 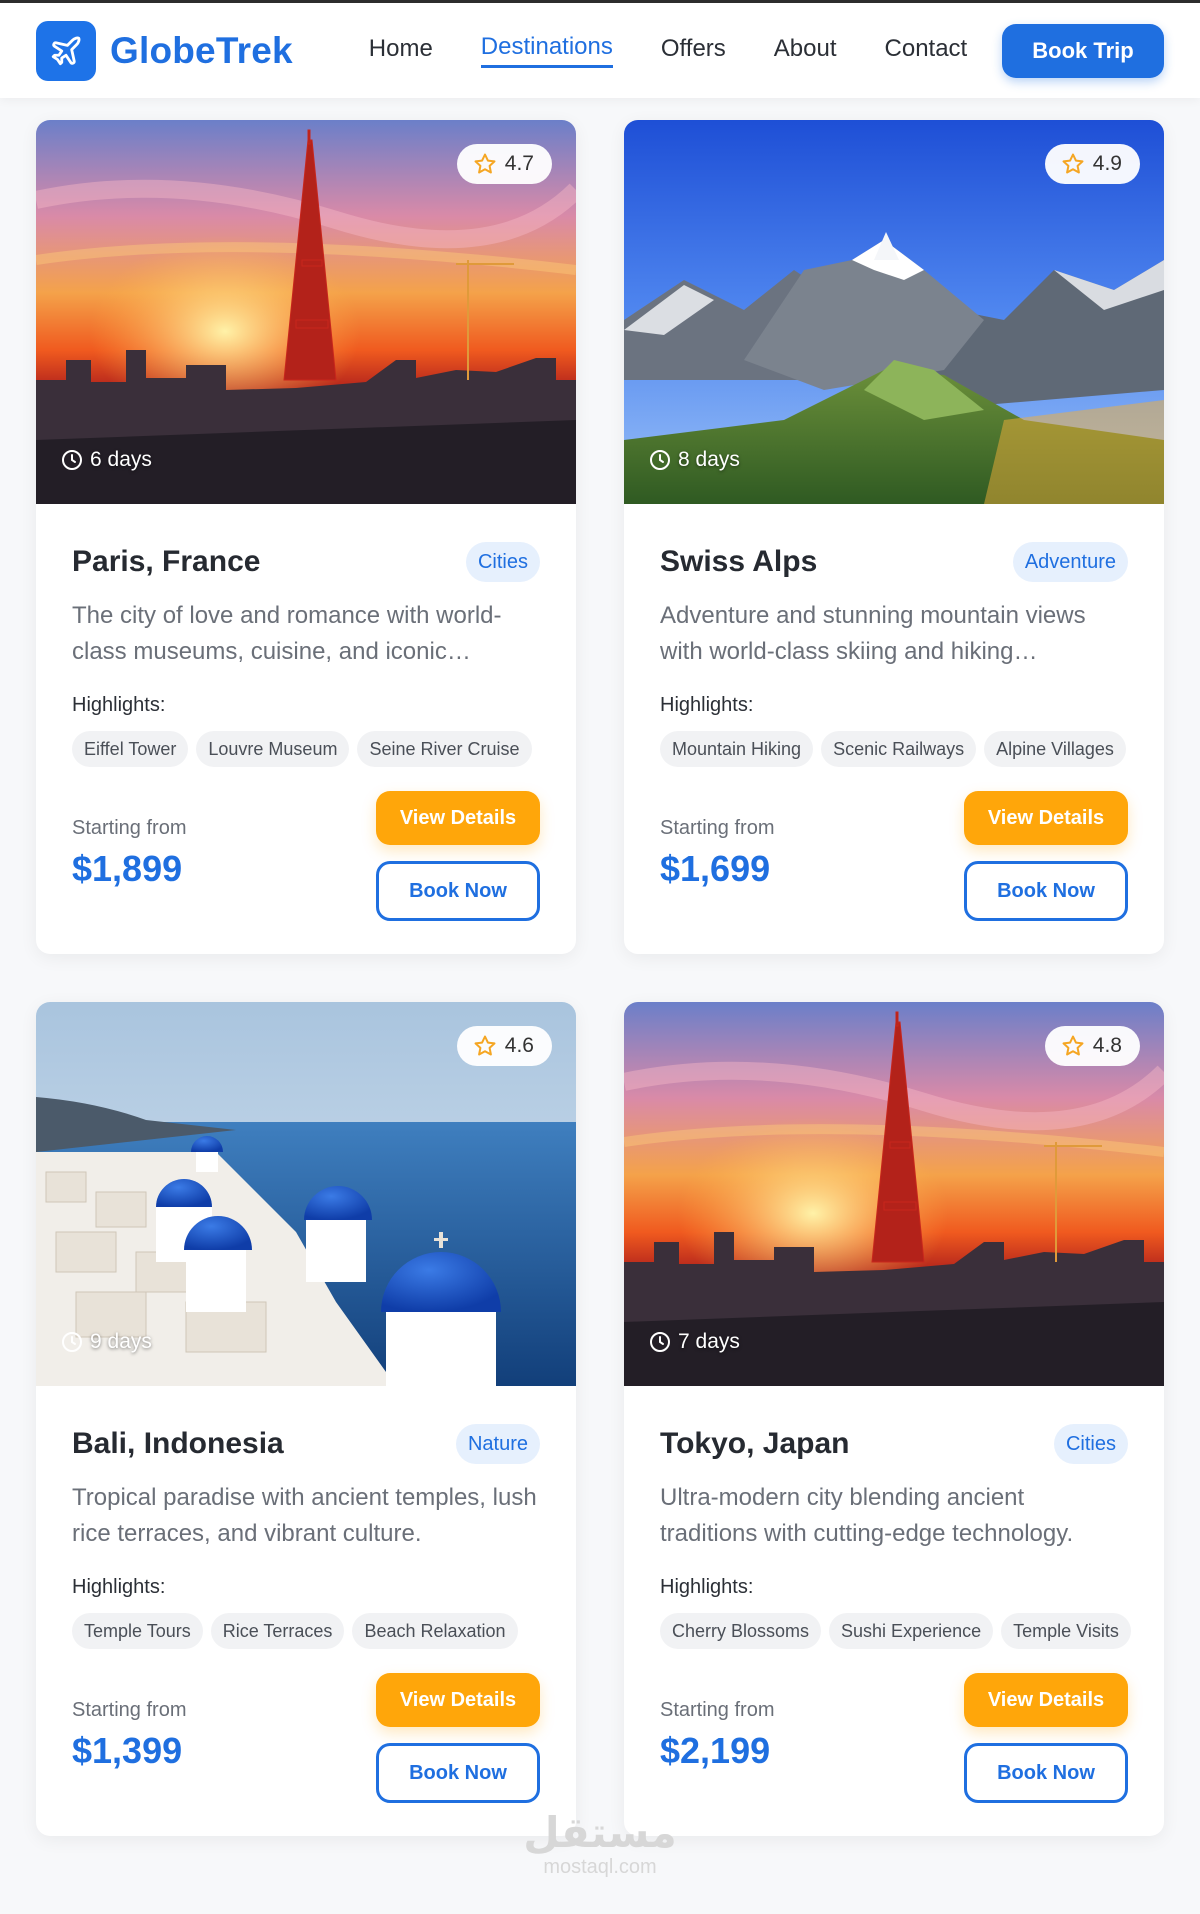 I want to click on duration-badge: 6 days, so click(x=106, y=460).